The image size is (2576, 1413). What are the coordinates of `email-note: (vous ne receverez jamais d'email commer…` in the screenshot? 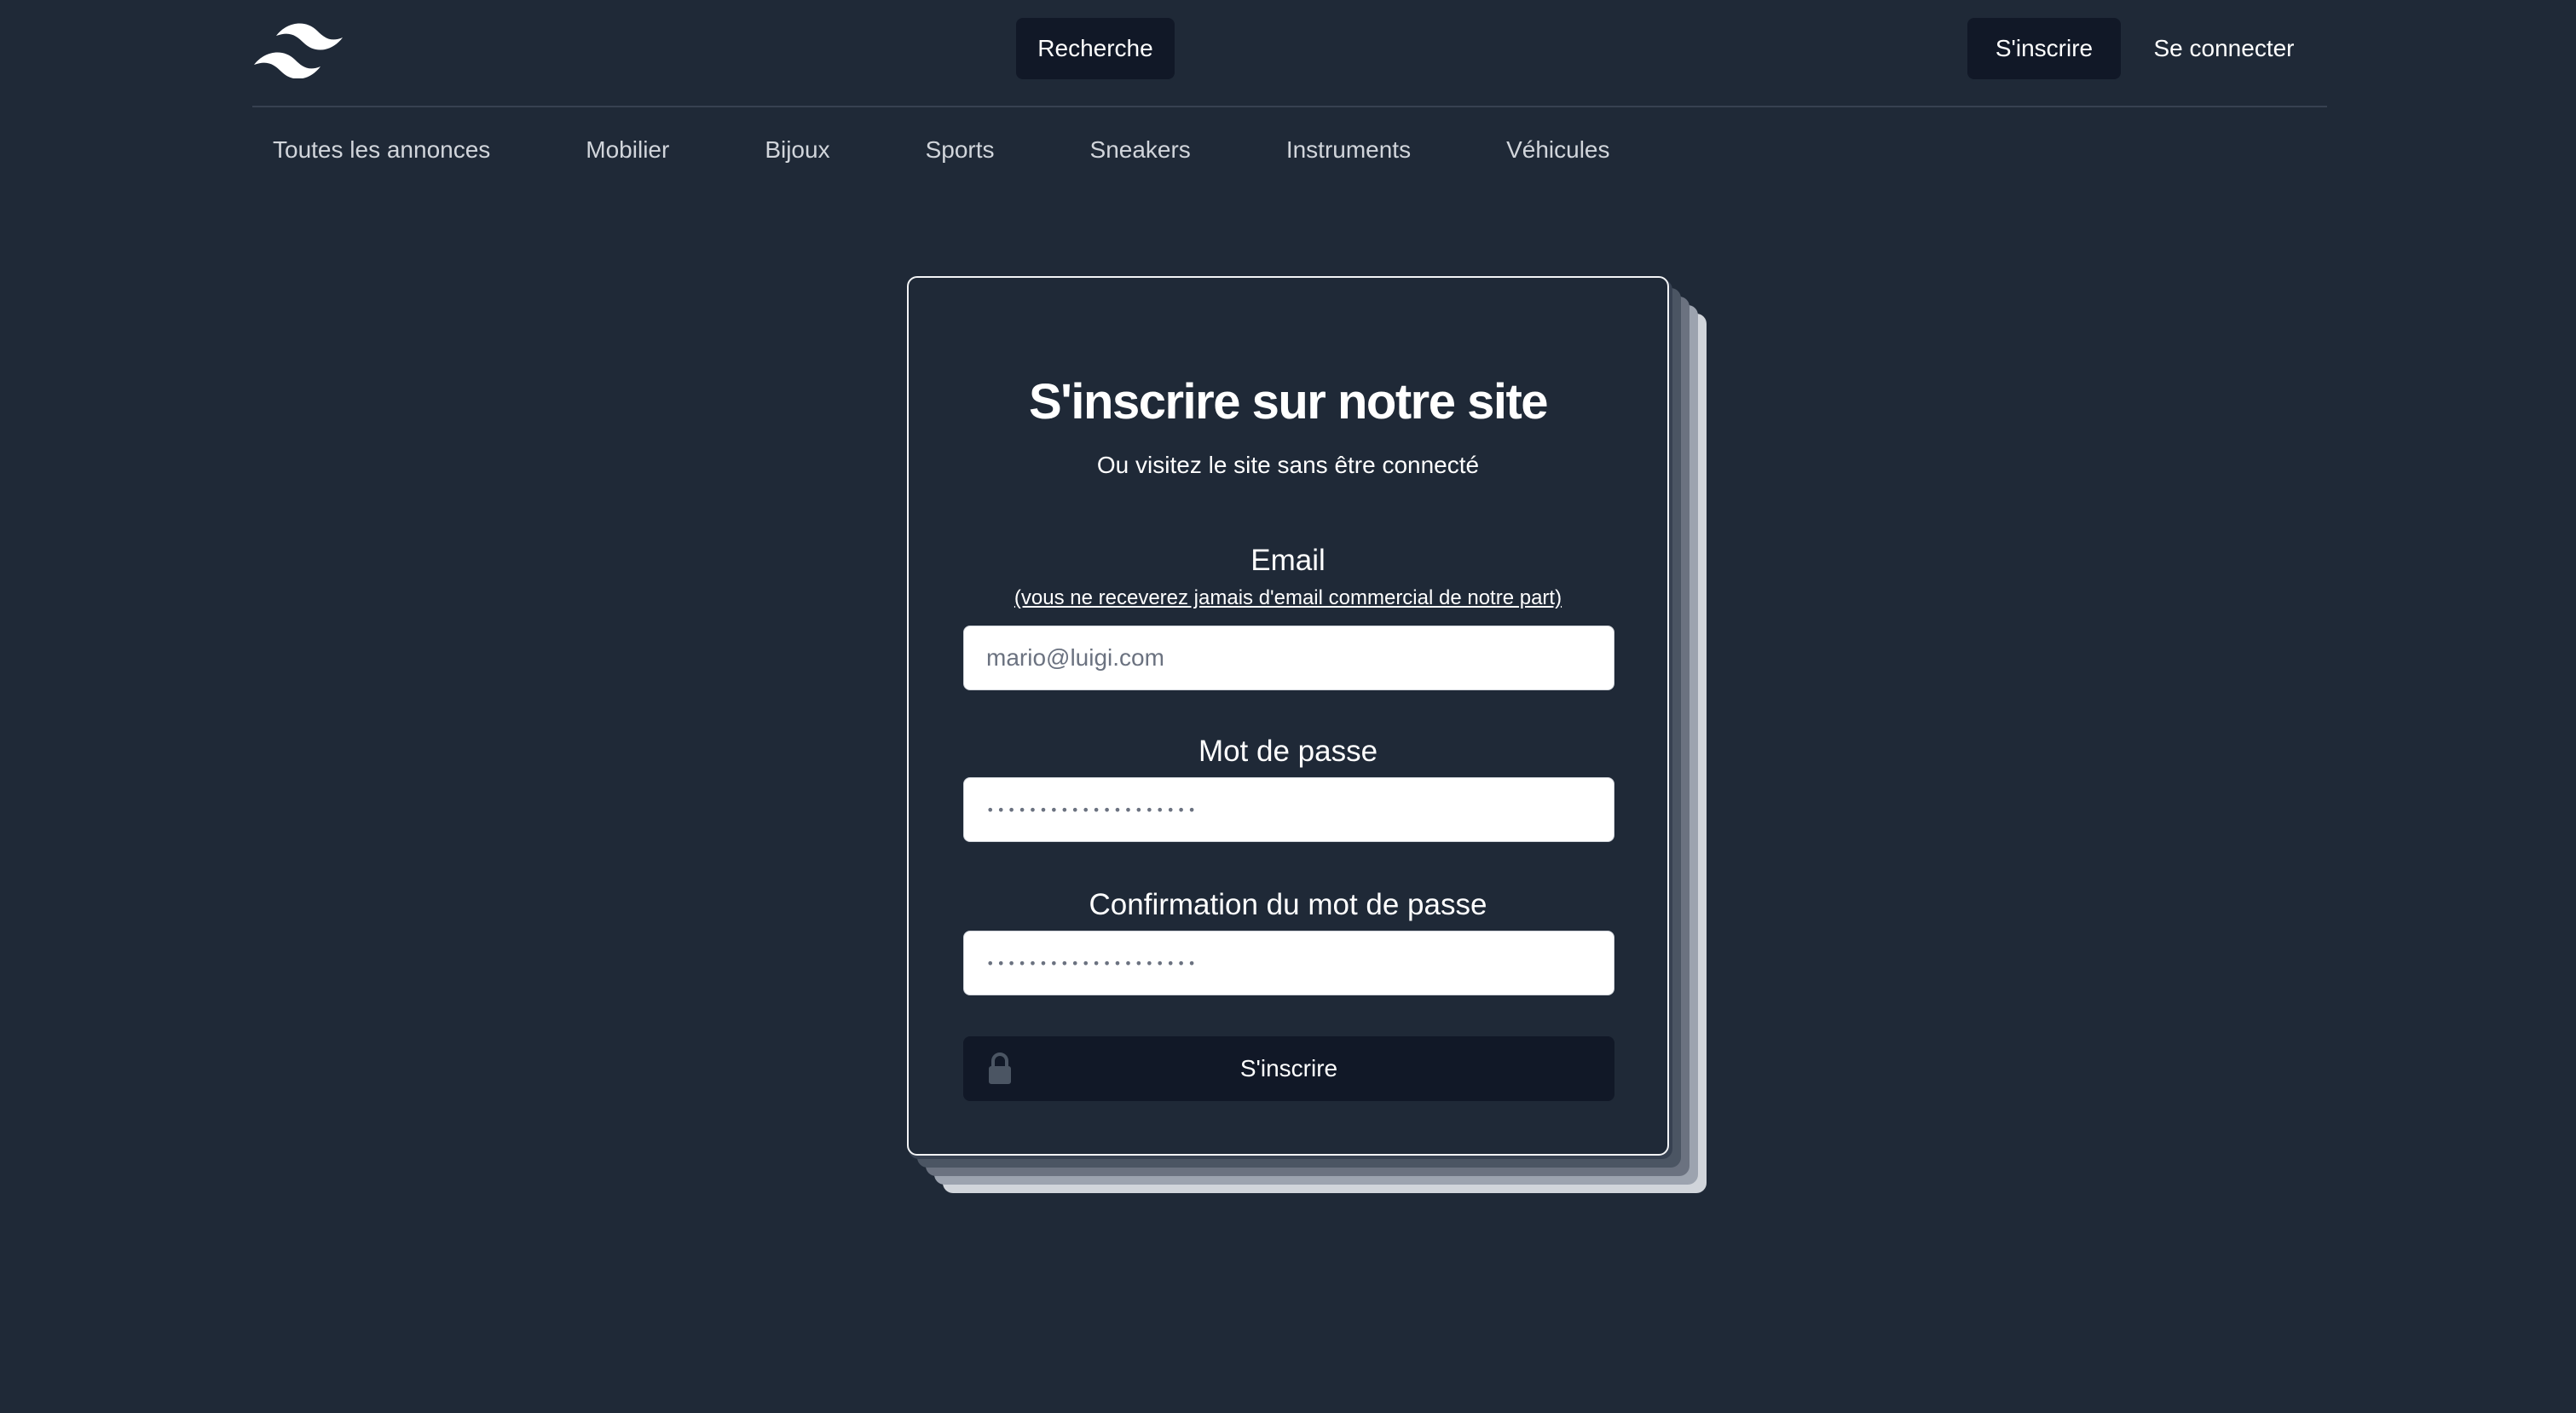 It's located at (1288, 598).